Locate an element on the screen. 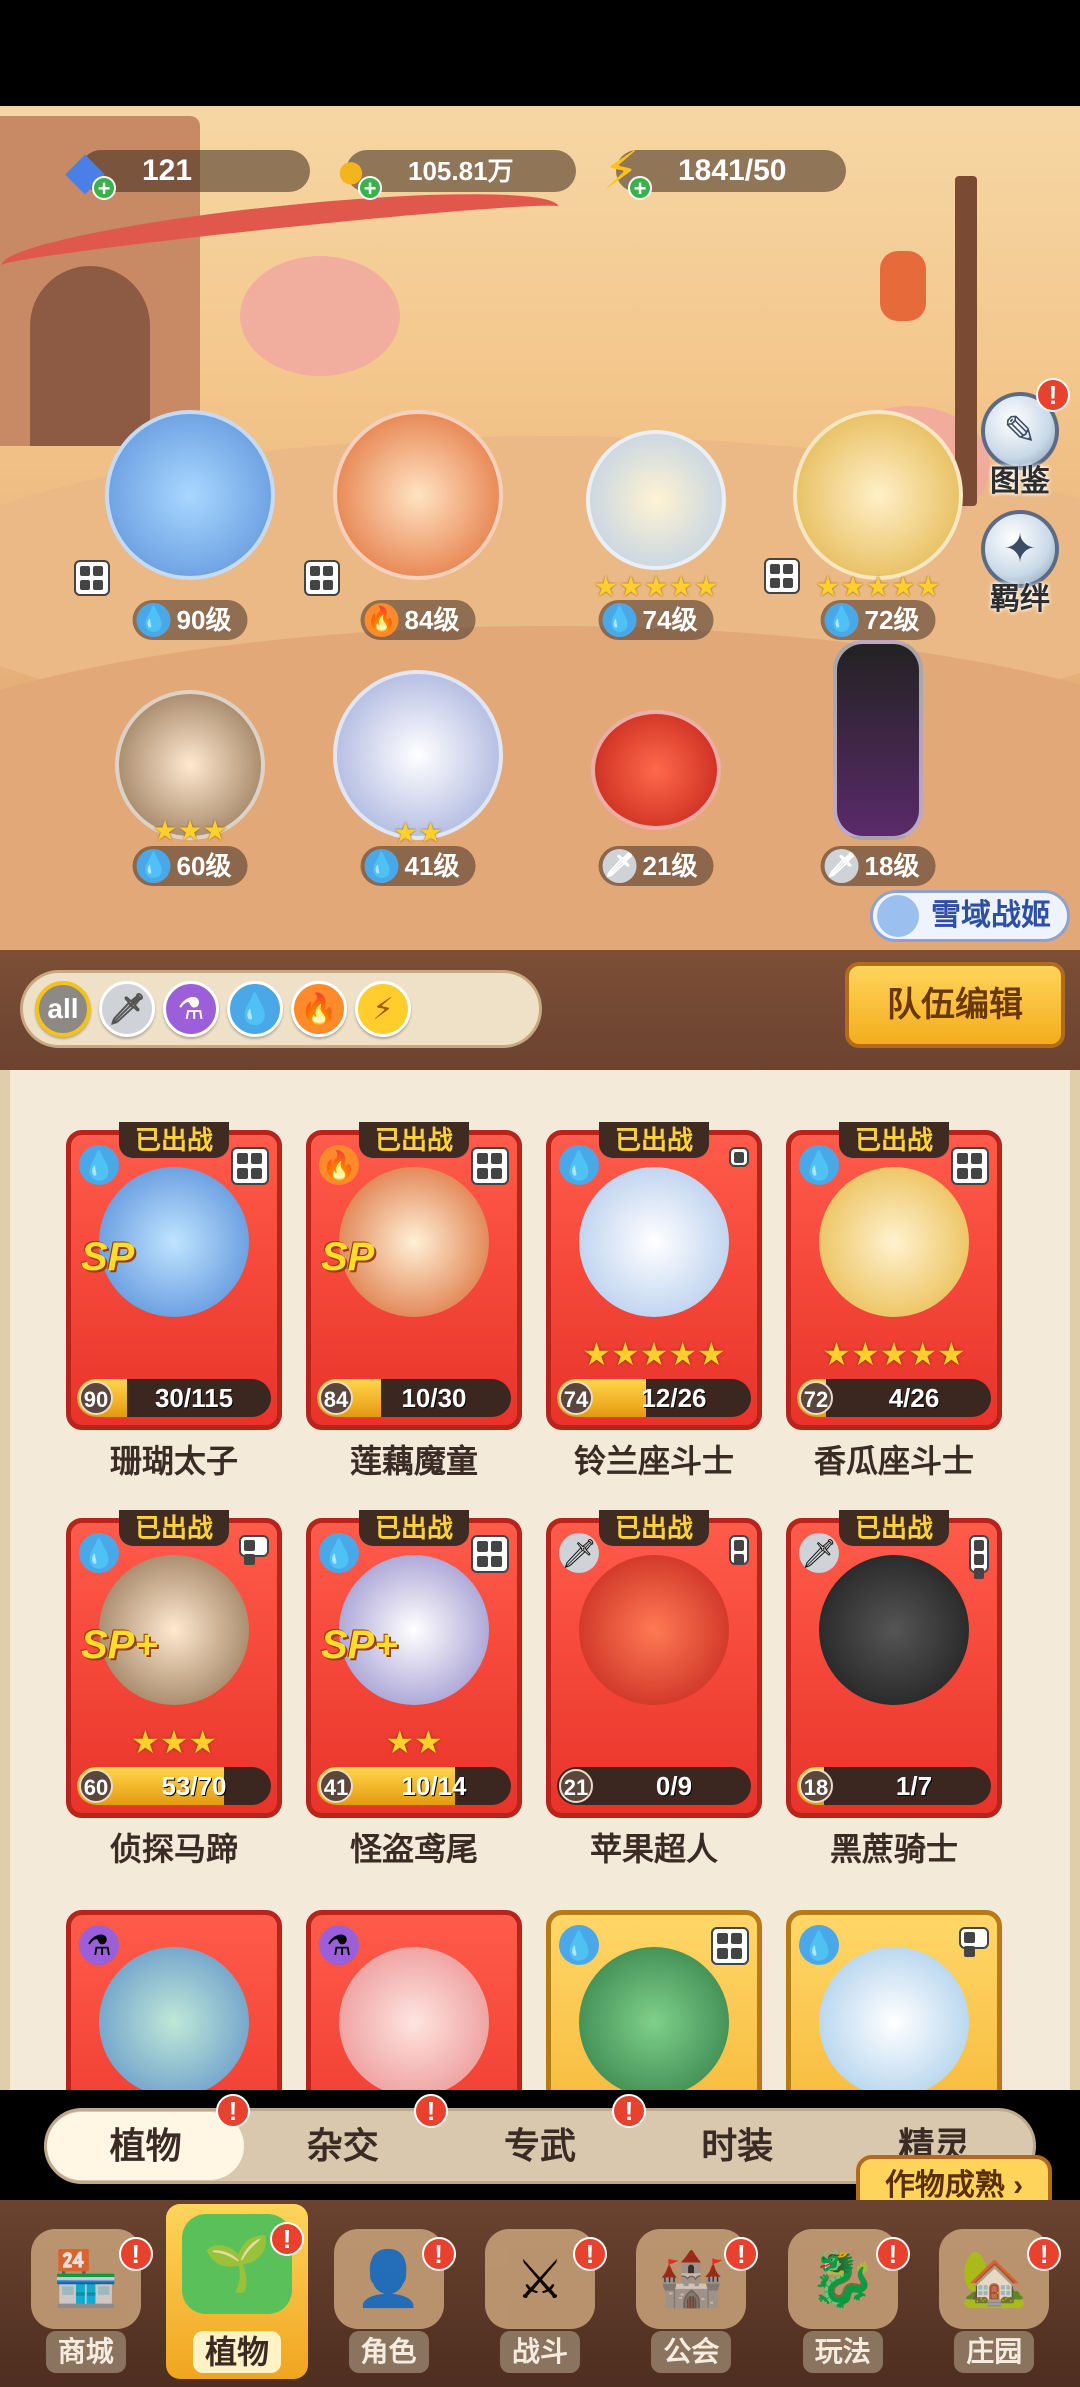 The height and width of the screenshot is (2387, 1080). filter-potion-icon: ⚗ is located at coordinates (191, 1009).